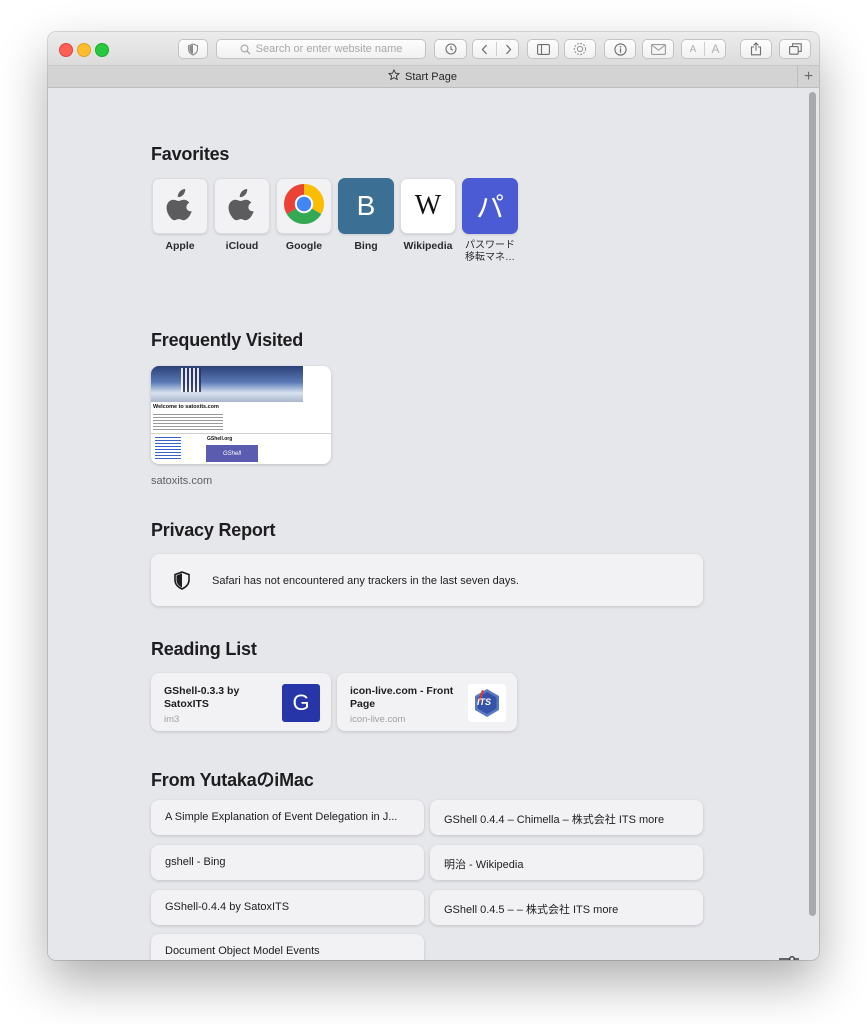 Image resolution: width=867 pixels, height=1024 pixels. Describe the element at coordinates (789, 957) in the screenshot. I see `start-page-settings-button` at that location.